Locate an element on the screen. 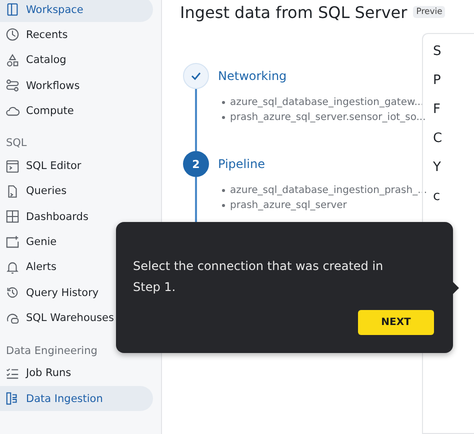  sidebar-item: Dashboards is located at coordinates (76, 217).